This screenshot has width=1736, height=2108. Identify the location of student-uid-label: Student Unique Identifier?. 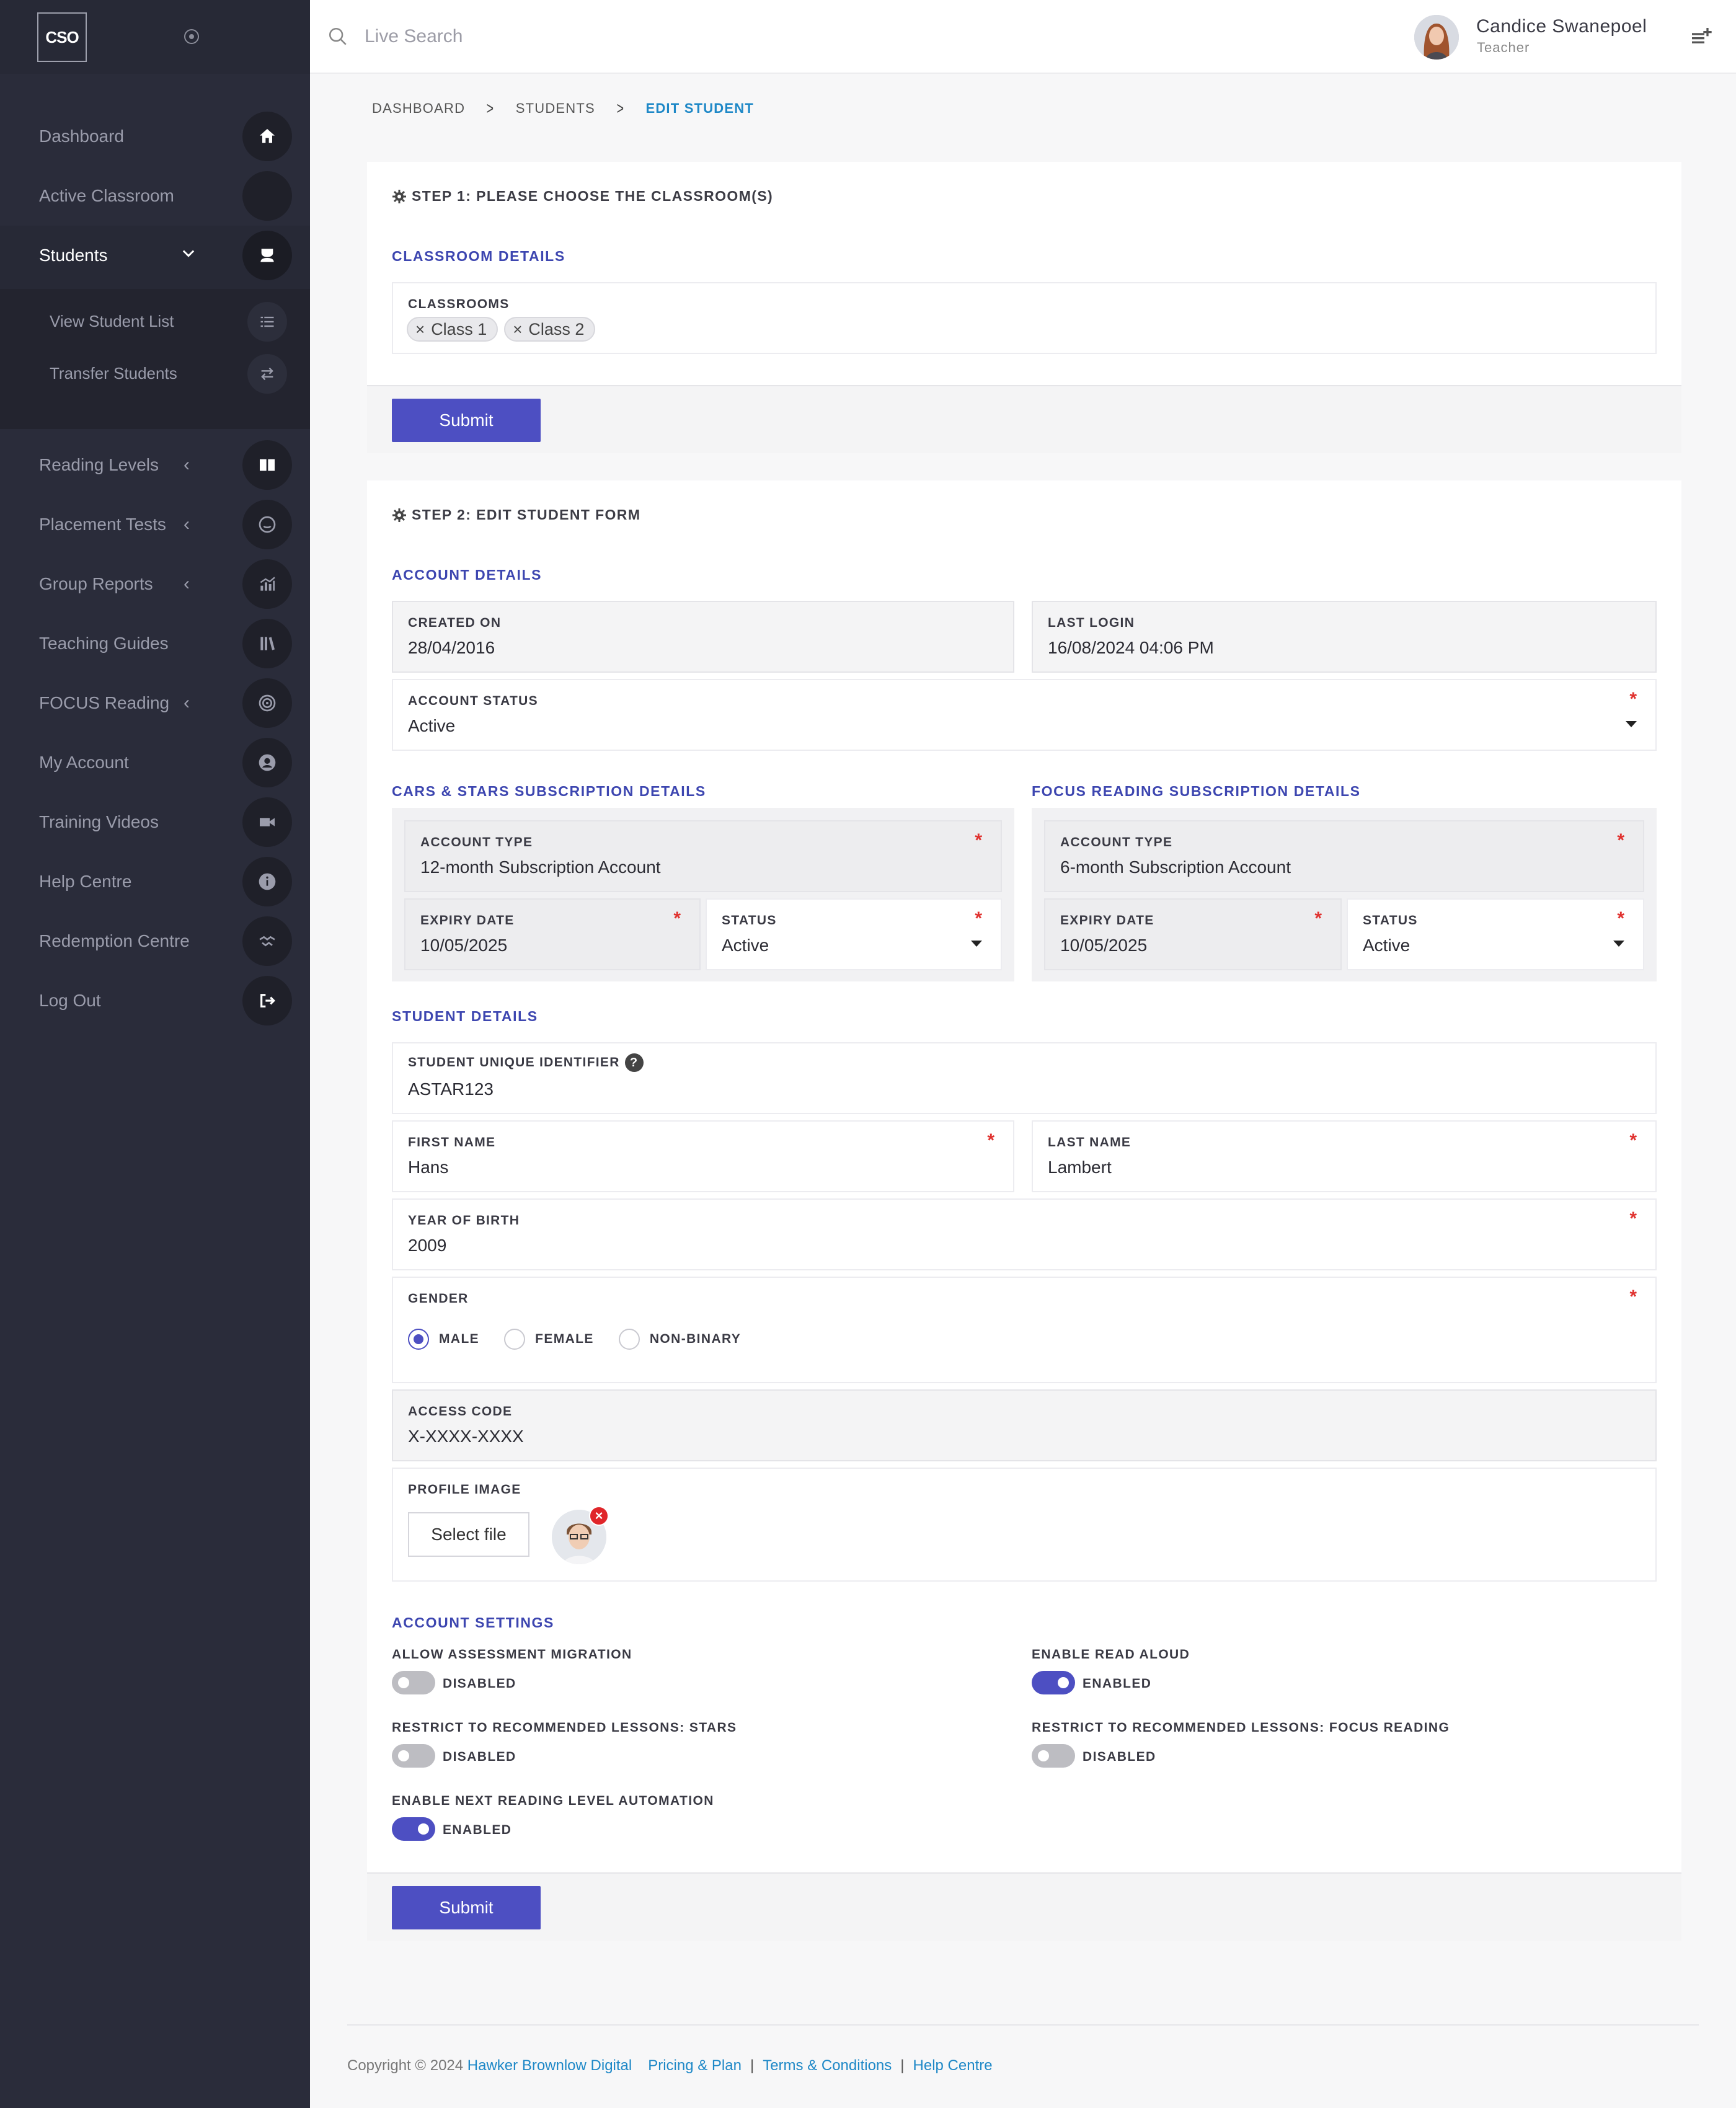
(526, 1062).